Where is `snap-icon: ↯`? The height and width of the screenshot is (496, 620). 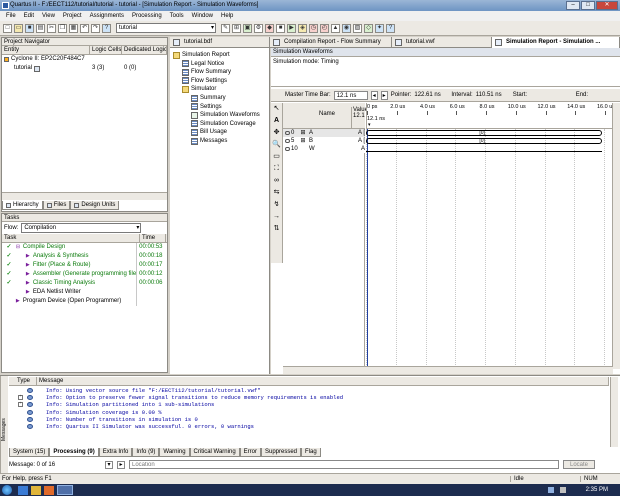 snap-icon: ↯ is located at coordinates (276, 205).